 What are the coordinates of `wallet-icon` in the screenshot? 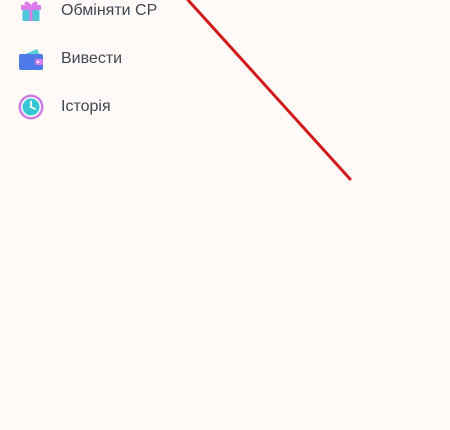 It's located at (31, 59).